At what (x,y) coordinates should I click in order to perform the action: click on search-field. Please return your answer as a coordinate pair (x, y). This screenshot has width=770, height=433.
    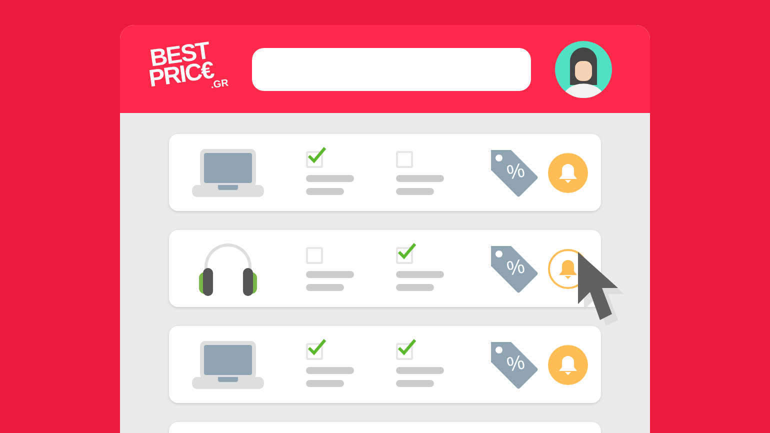
    Looking at the image, I should click on (391, 69).